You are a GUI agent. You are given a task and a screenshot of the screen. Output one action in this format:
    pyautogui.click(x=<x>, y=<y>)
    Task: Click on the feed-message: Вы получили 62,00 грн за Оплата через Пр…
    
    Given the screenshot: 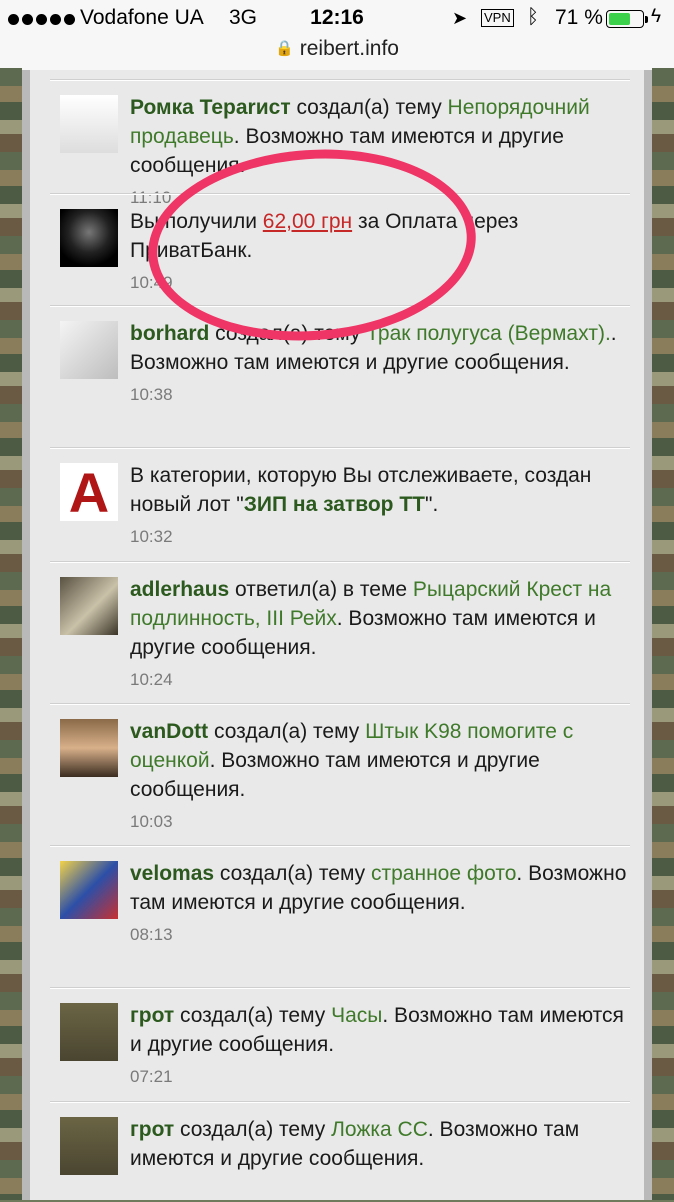 What is the action you would take?
    pyautogui.click(x=380, y=236)
    